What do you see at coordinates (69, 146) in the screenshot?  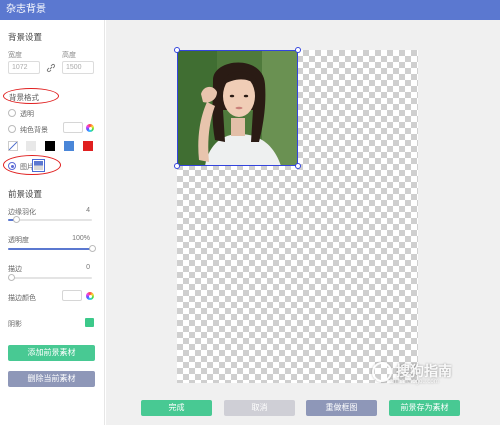 I see `swatch-blue` at bounding box center [69, 146].